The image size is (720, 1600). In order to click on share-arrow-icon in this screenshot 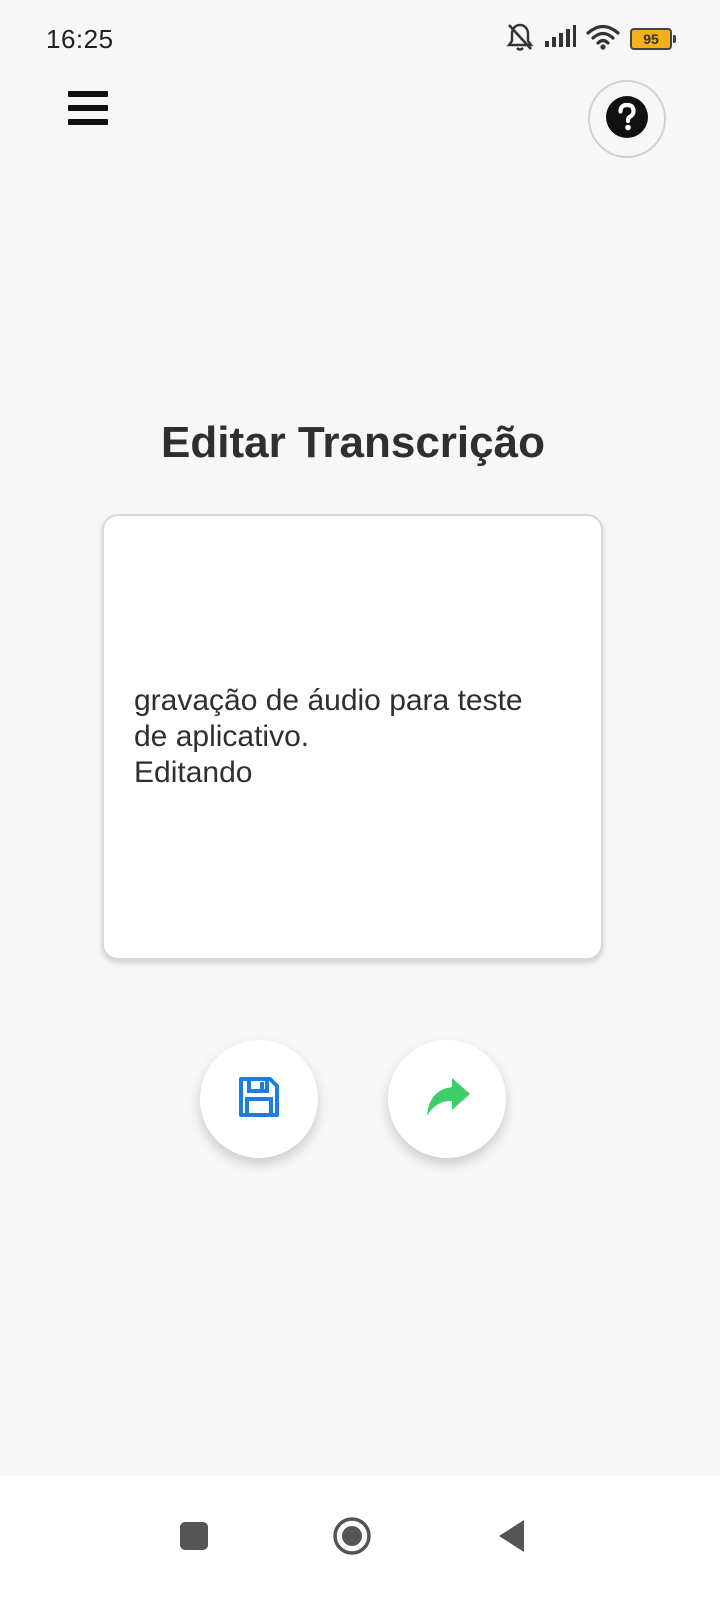, I will do `click(447, 1099)`.